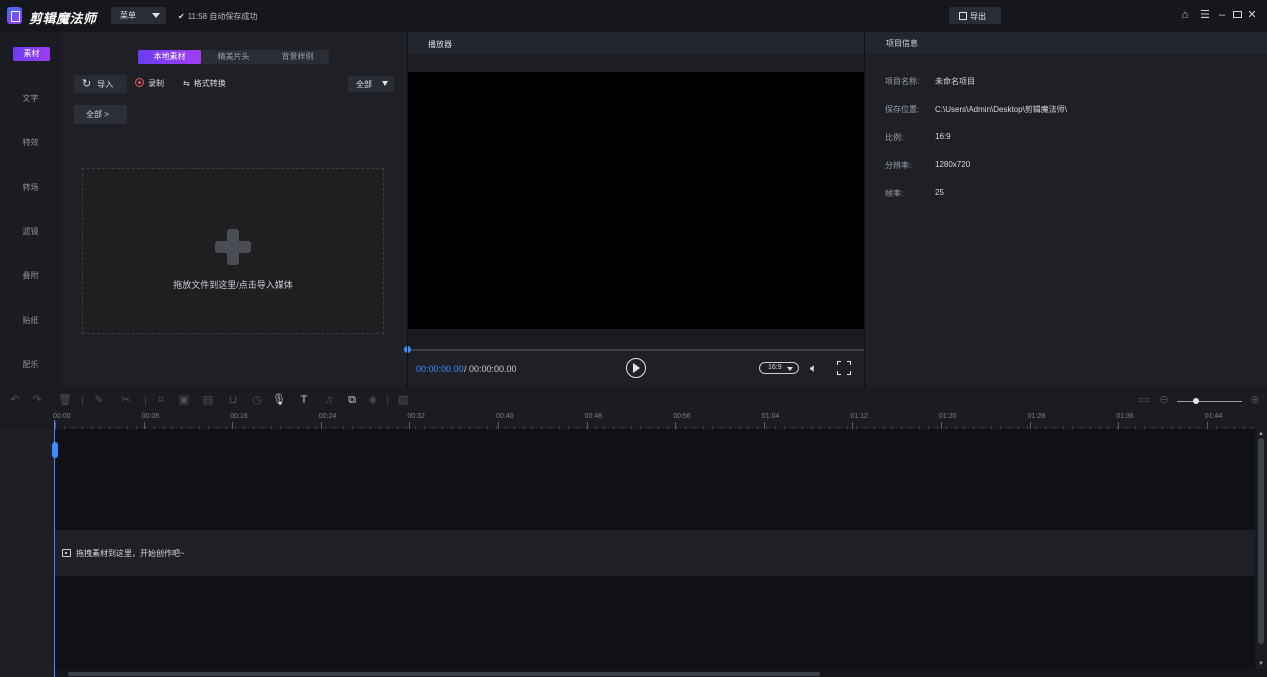 This screenshot has width=1267, height=677. Describe the element at coordinates (169, 57) in the screenshot. I see `tab-local-material: 本地素材` at that location.